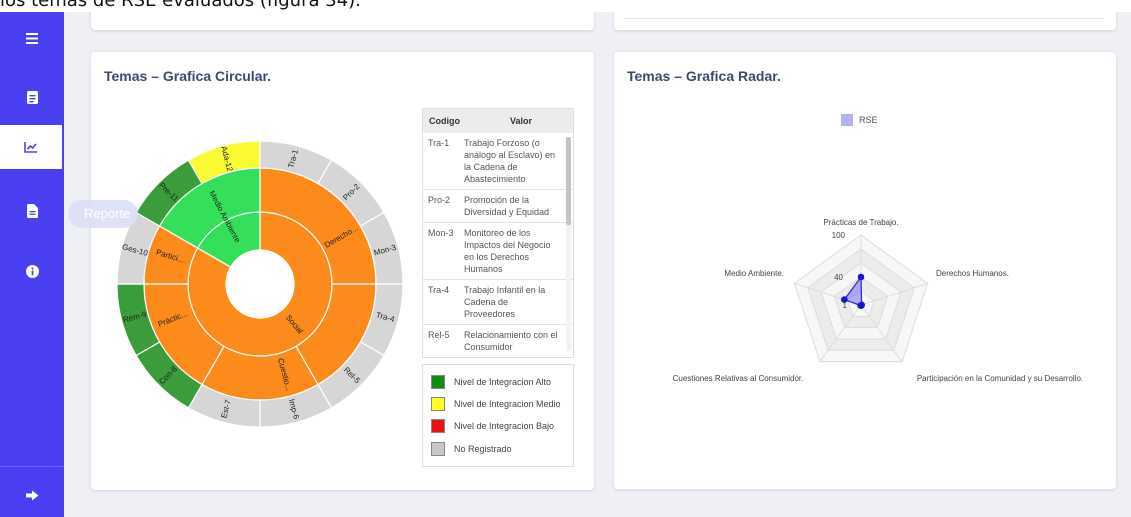 This screenshot has width=1131, height=517. Describe the element at coordinates (838, 277) in the screenshot. I see `radar-tick-label: 40` at that location.